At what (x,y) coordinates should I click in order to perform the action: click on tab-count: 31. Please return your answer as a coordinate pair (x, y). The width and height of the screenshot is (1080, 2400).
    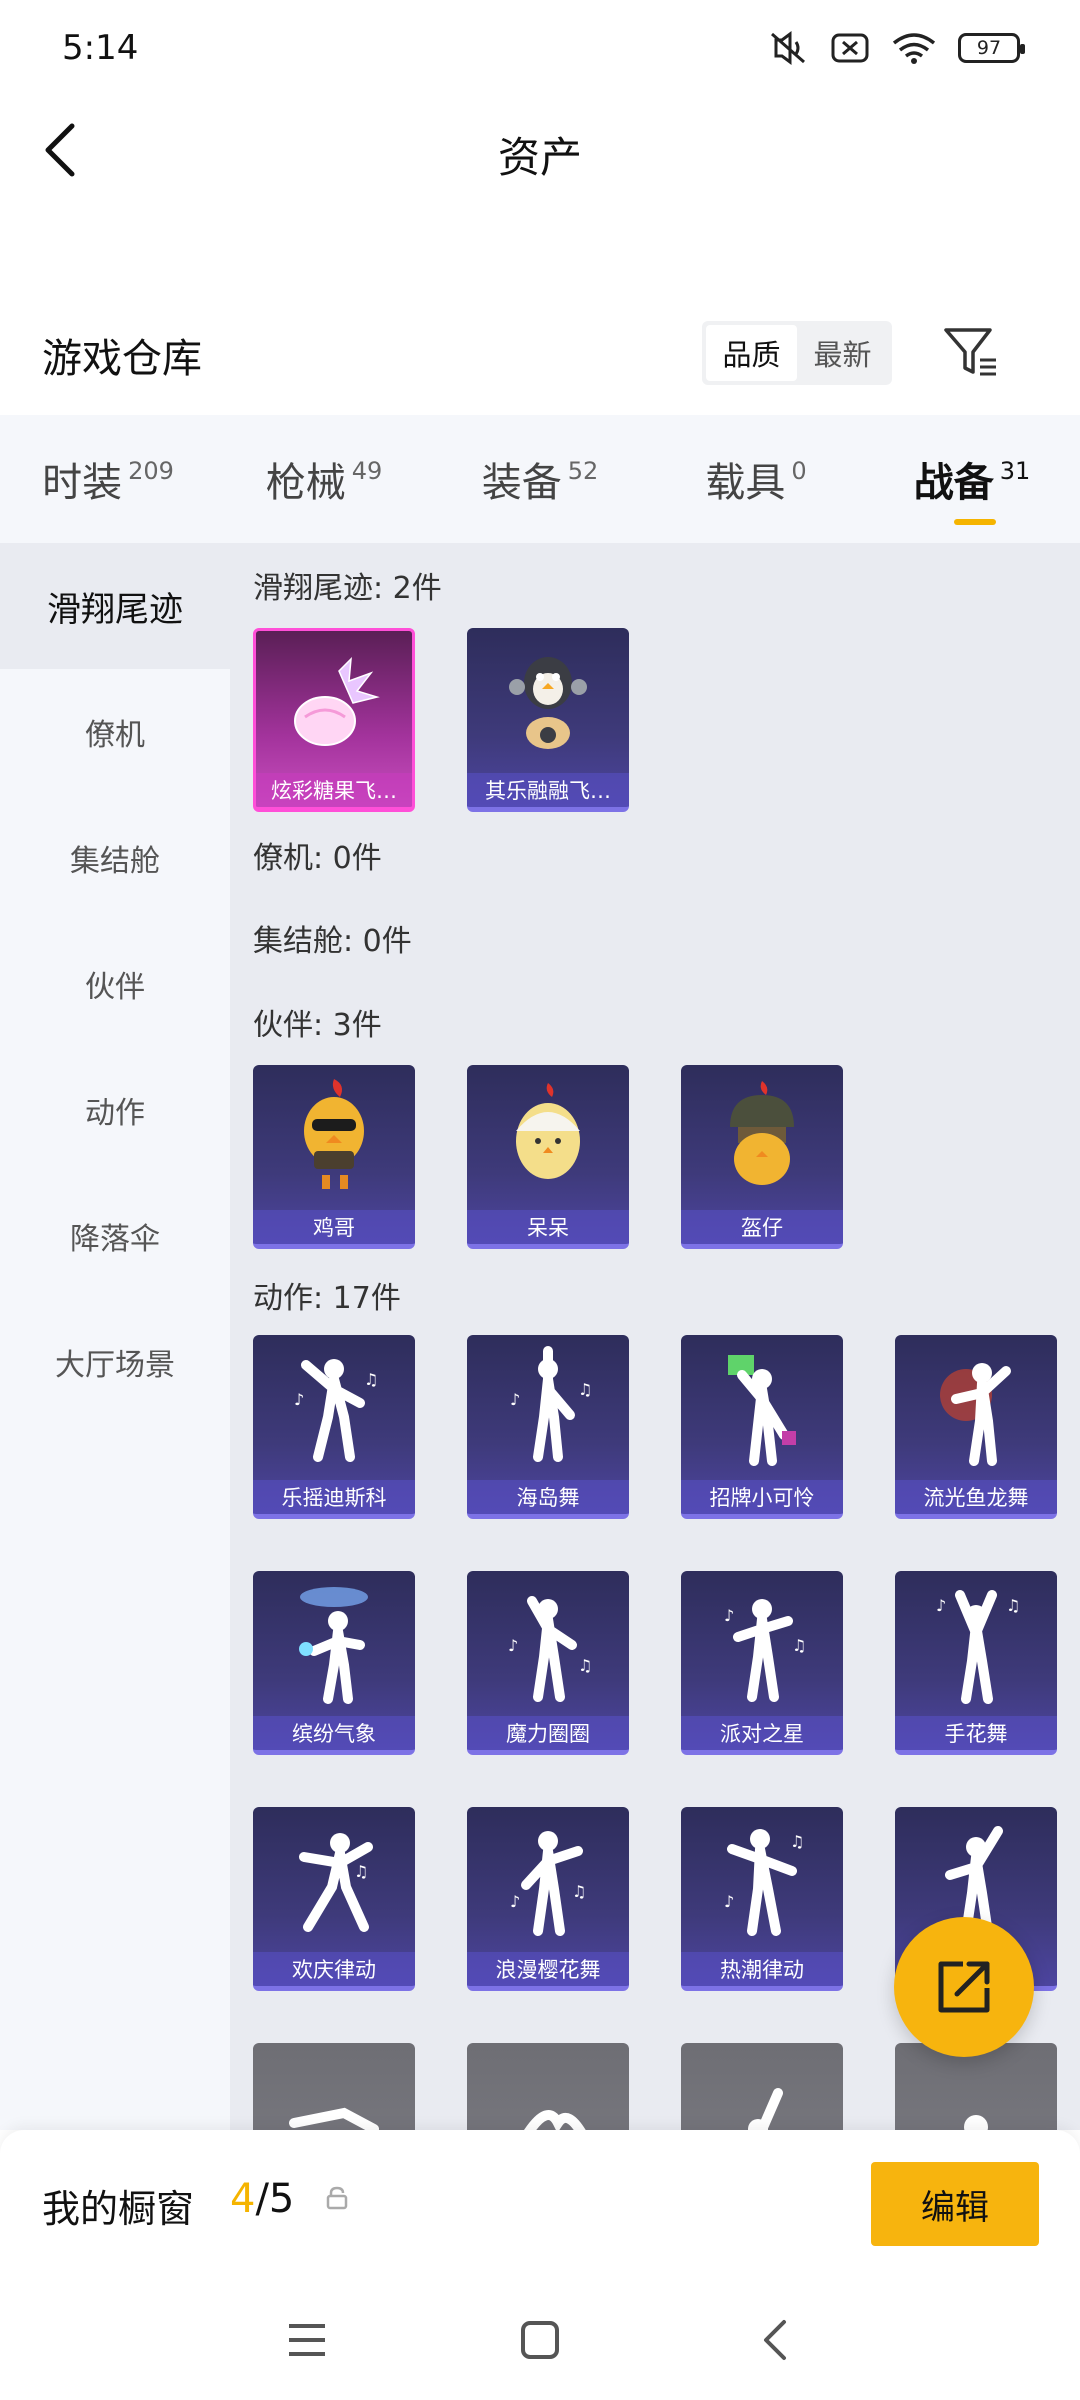
    Looking at the image, I should click on (1015, 471).